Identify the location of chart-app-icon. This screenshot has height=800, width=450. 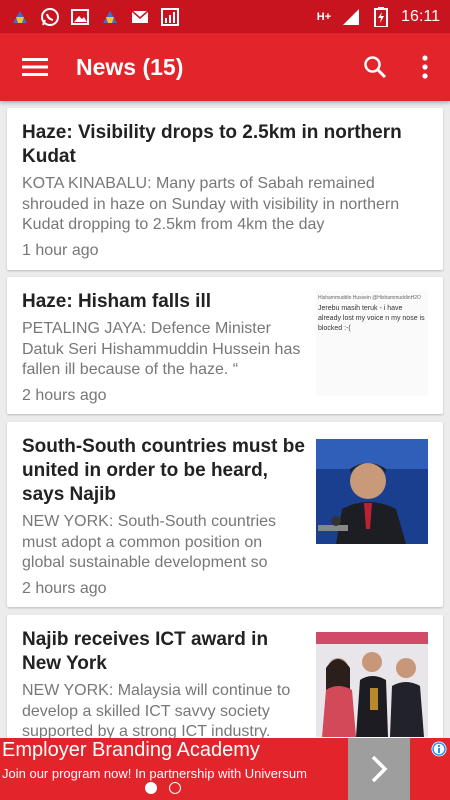
(170, 17).